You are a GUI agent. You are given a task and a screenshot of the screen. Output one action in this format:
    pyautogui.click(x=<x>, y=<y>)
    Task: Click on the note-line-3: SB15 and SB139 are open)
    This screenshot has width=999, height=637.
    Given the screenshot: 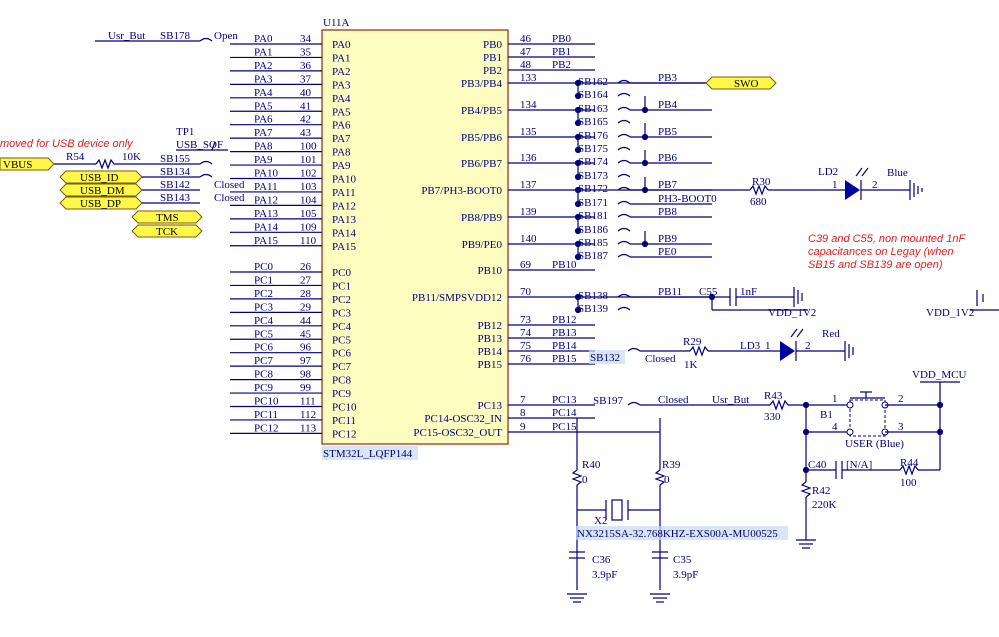 What is the action you would take?
    pyautogui.click(x=875, y=265)
    